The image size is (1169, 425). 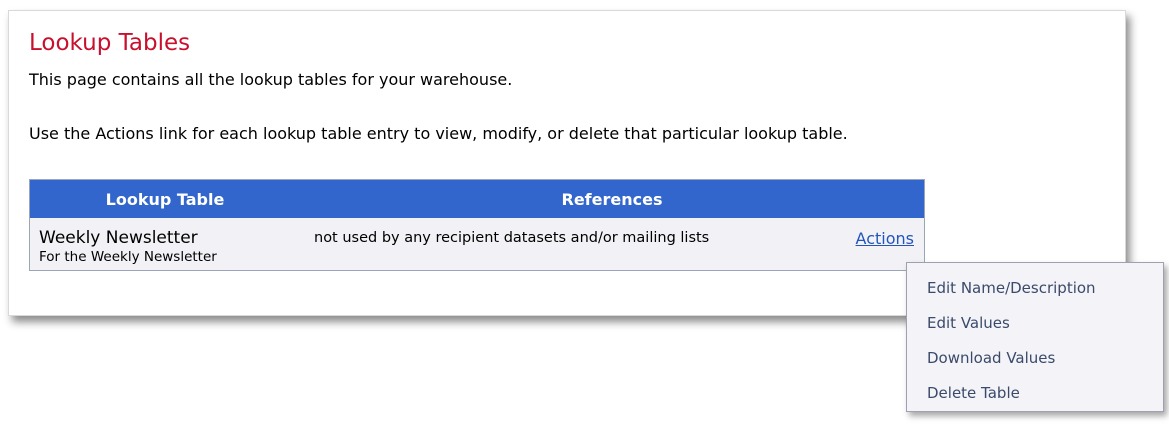 I want to click on page-title: Lookup Tables, so click(x=110, y=43).